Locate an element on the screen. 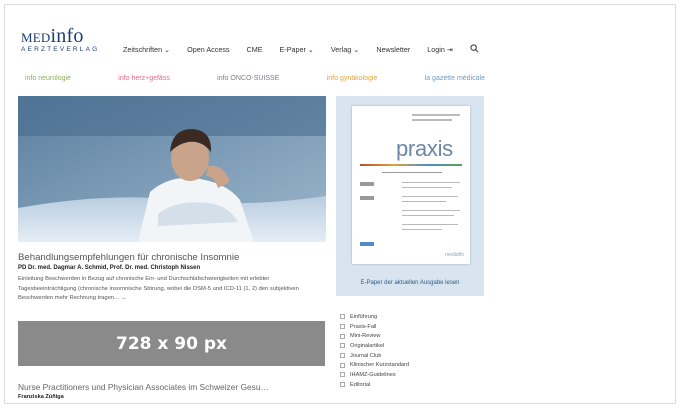  category-item: Mini-Review is located at coordinates (374, 336).